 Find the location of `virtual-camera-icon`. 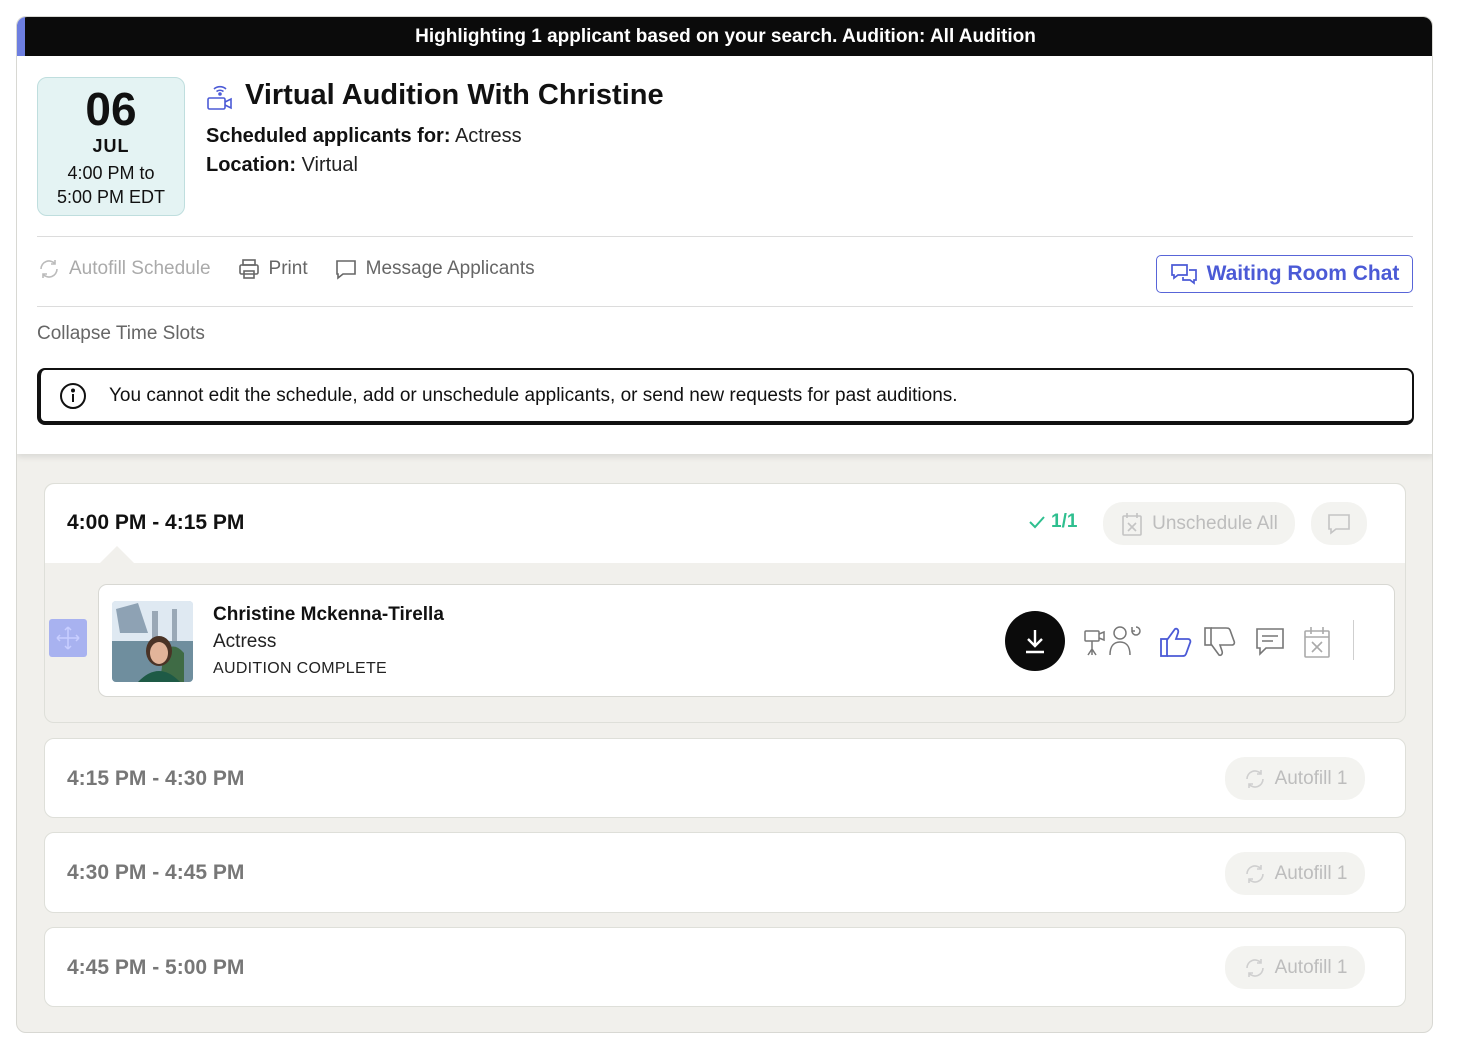

virtual-camera-icon is located at coordinates (220, 96).